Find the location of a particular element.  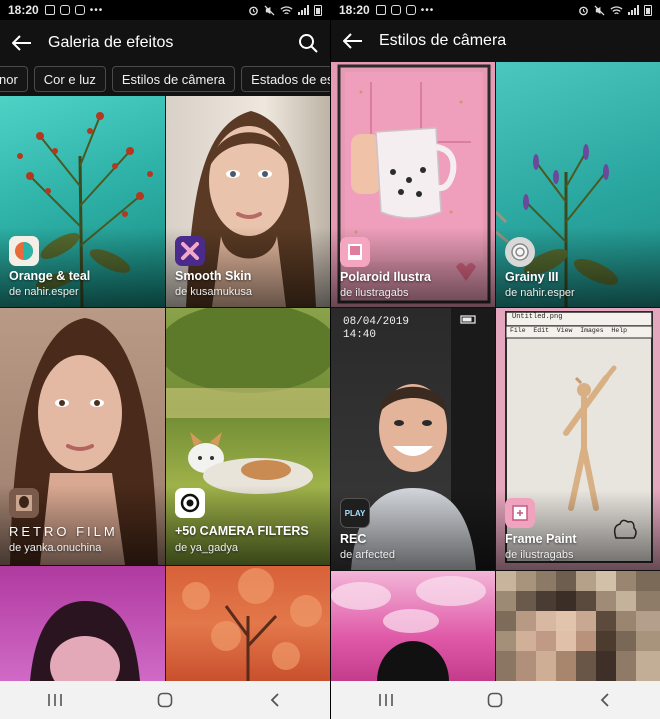

portrait-image is located at coordinates (85, 641).